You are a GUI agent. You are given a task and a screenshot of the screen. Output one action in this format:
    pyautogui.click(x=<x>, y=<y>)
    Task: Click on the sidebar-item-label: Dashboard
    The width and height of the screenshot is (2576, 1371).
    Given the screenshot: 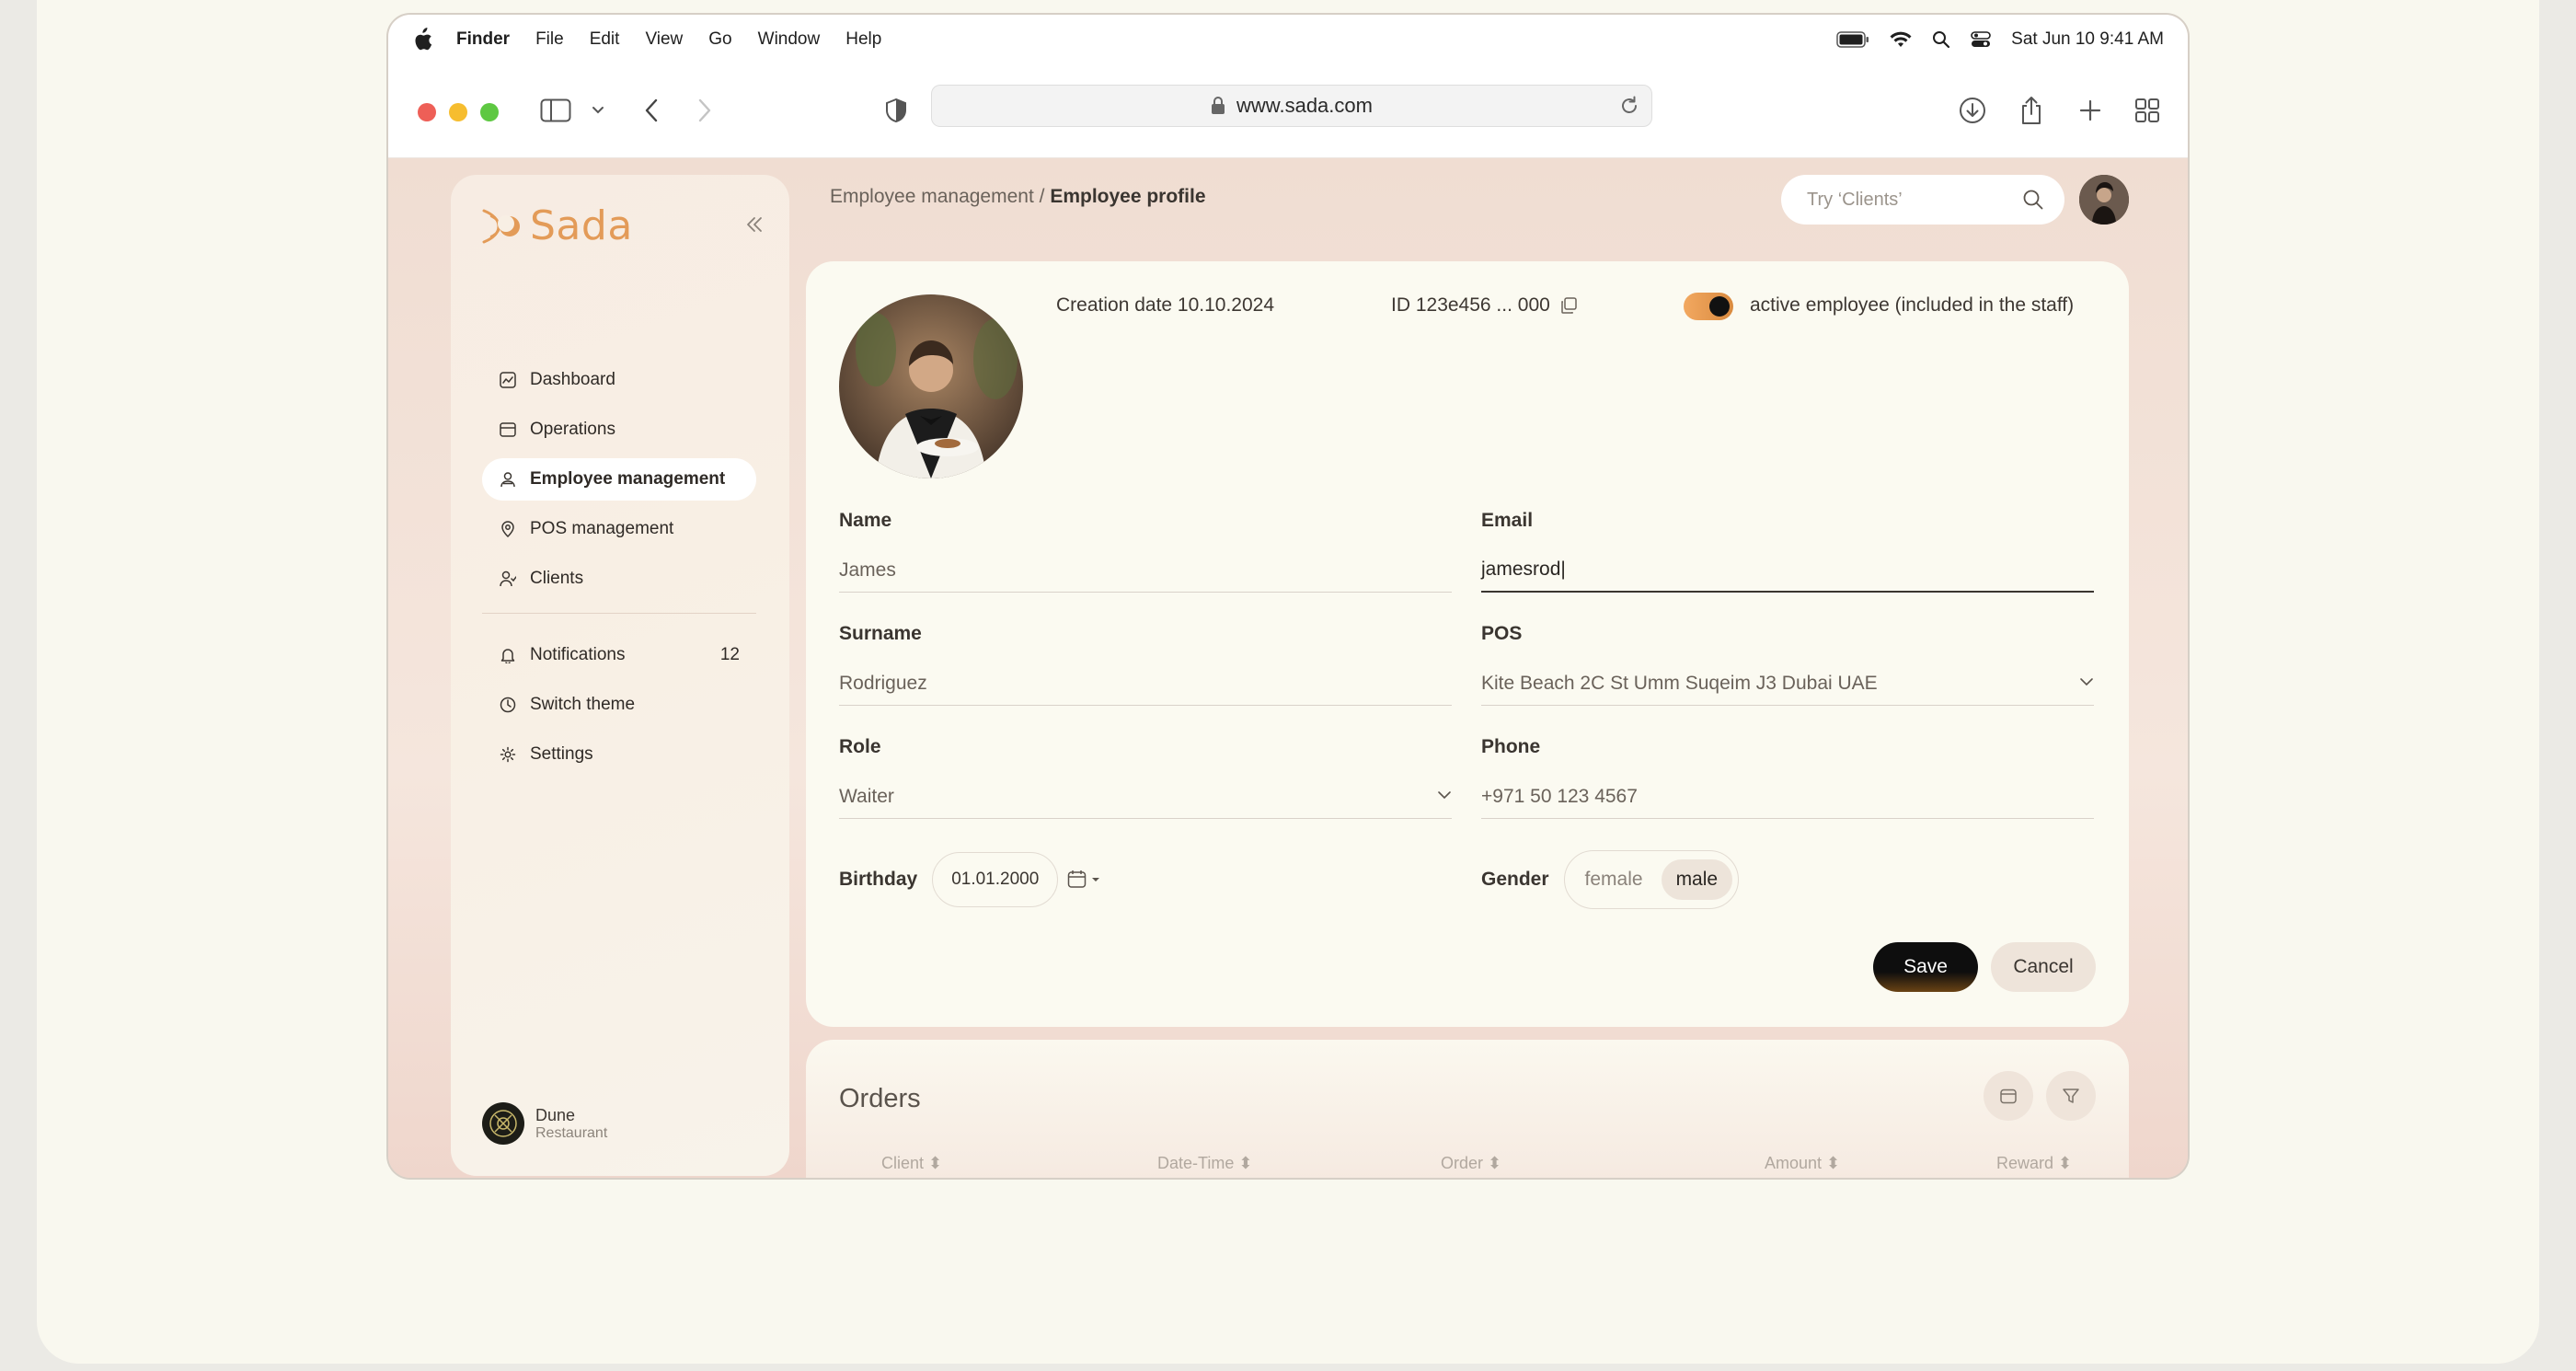 What is the action you would take?
    pyautogui.click(x=572, y=379)
    